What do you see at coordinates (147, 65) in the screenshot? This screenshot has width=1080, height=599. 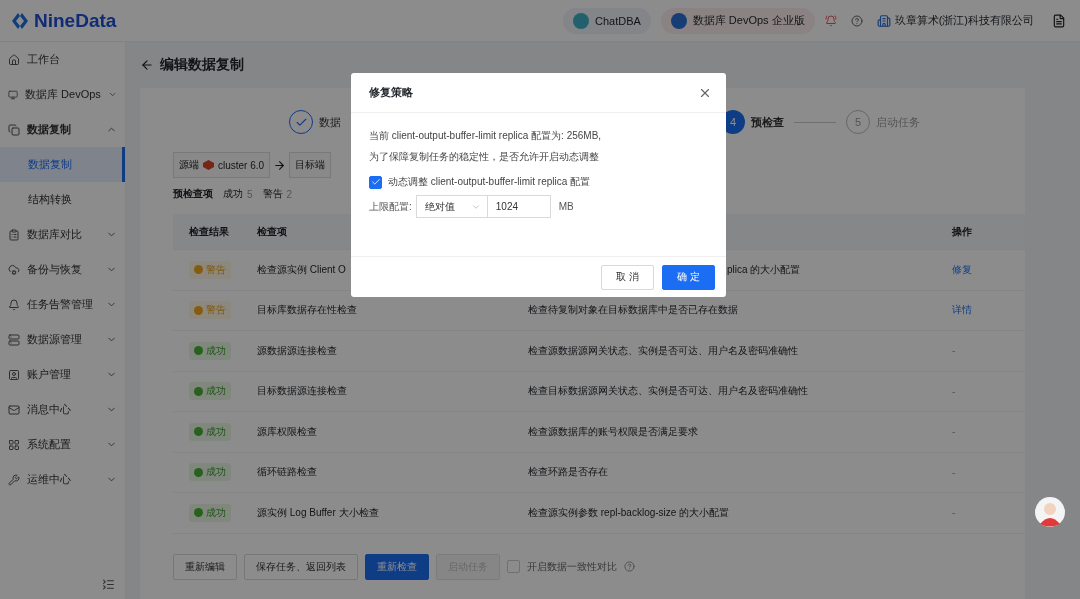 I see `back-icon` at bounding box center [147, 65].